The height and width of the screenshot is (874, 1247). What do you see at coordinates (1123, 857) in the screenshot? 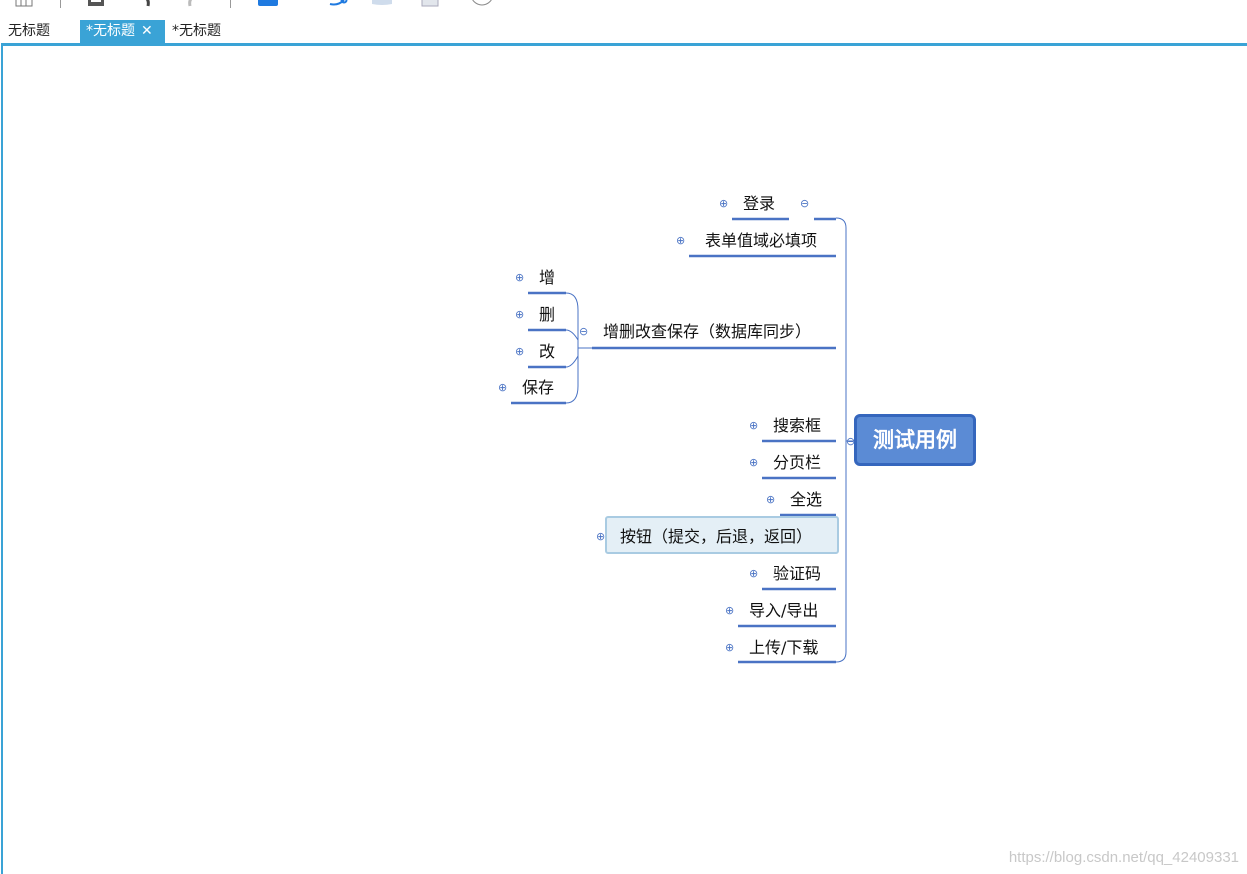
I see `watermark: https://blog.csdn.net/qq_42409331` at bounding box center [1123, 857].